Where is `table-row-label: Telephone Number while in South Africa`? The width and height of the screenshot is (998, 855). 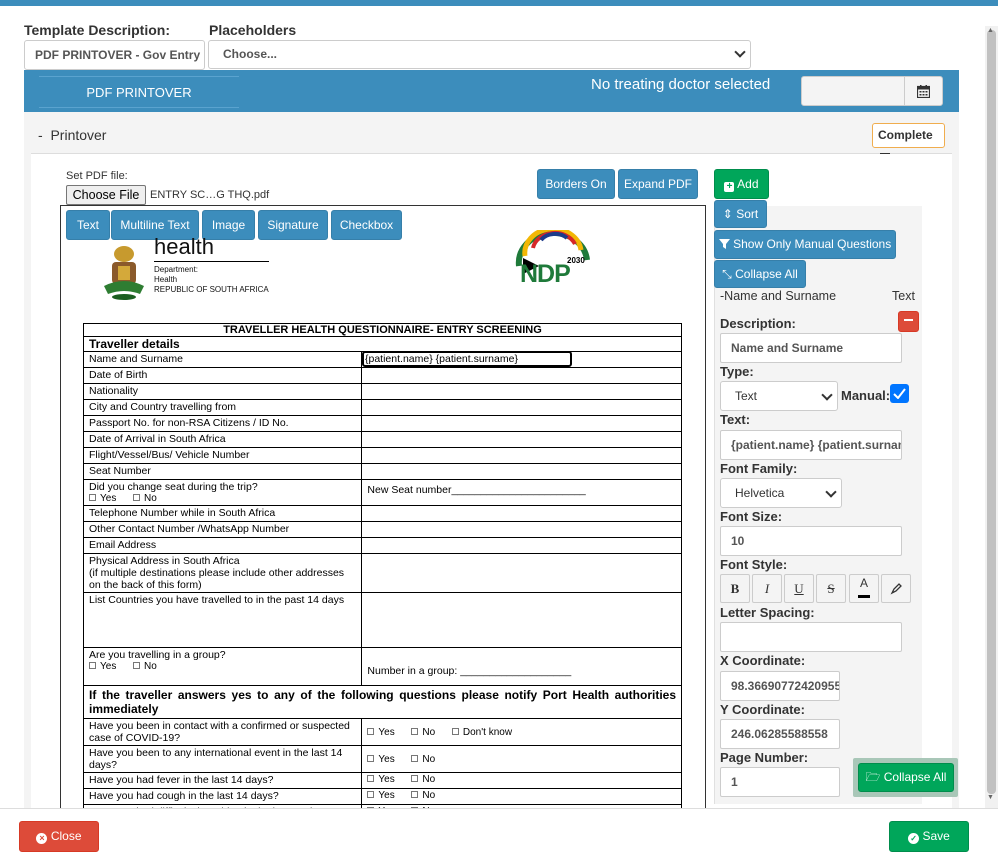 table-row-label: Telephone Number while in South Africa is located at coordinates (222, 513).